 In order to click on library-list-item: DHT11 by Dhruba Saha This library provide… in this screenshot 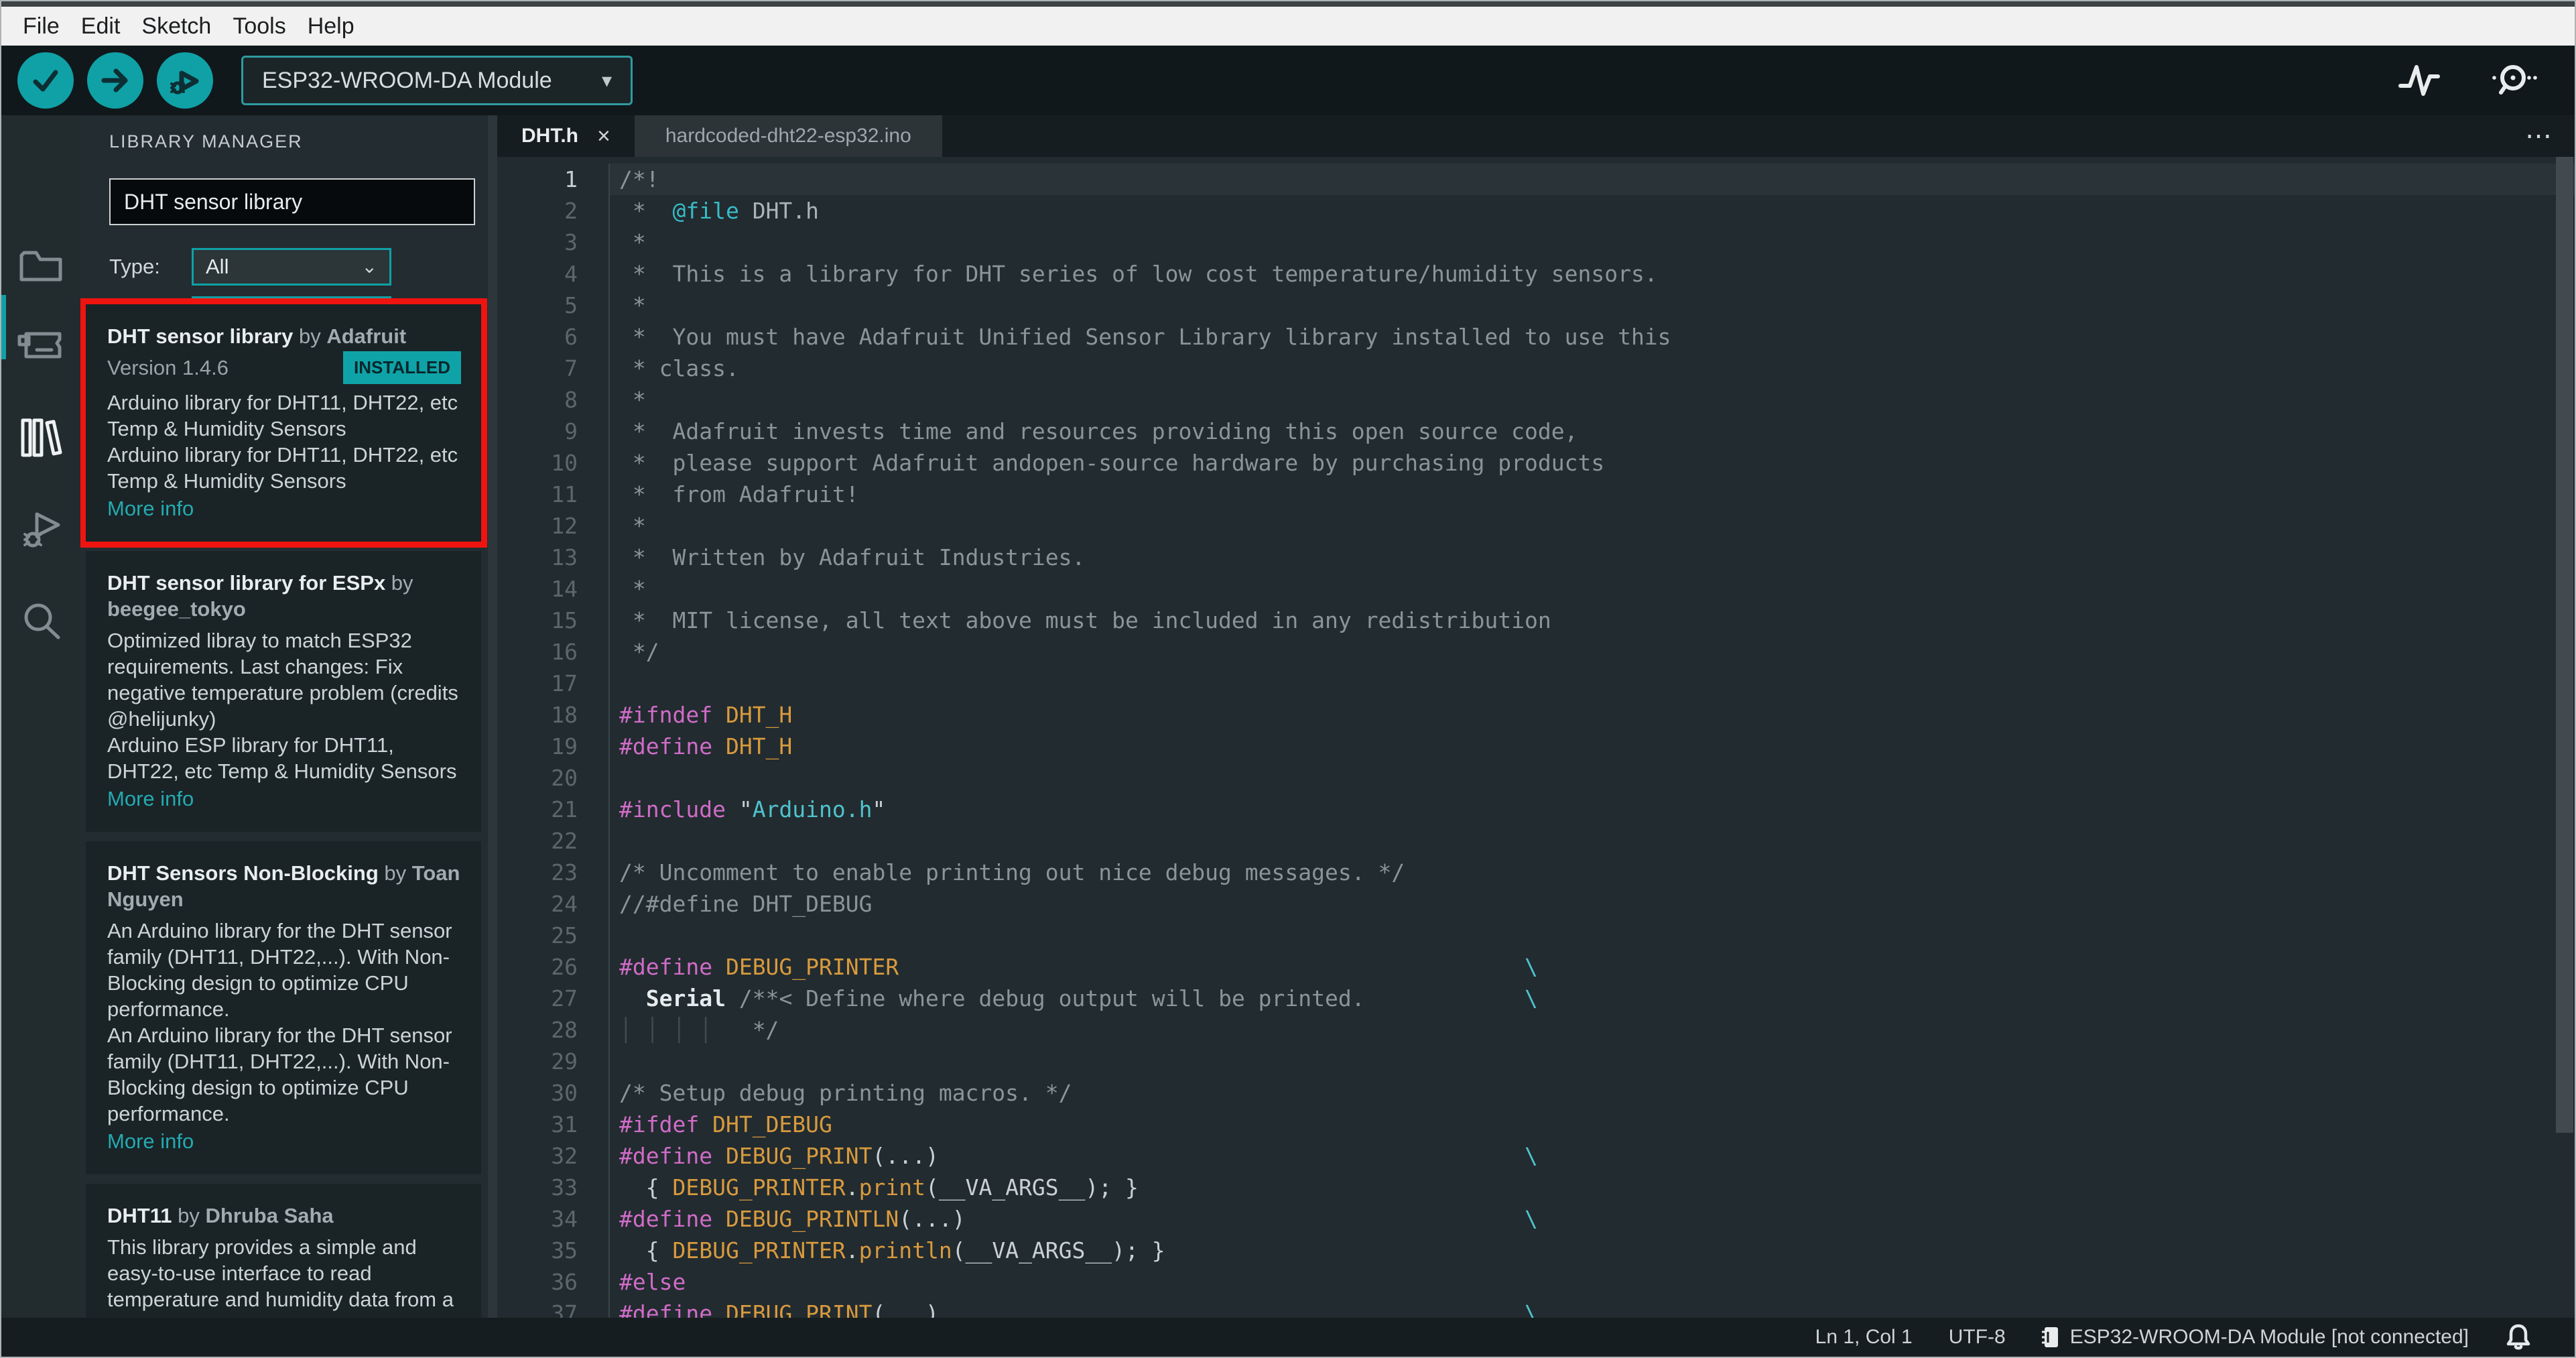, I will do `click(283, 1251)`.